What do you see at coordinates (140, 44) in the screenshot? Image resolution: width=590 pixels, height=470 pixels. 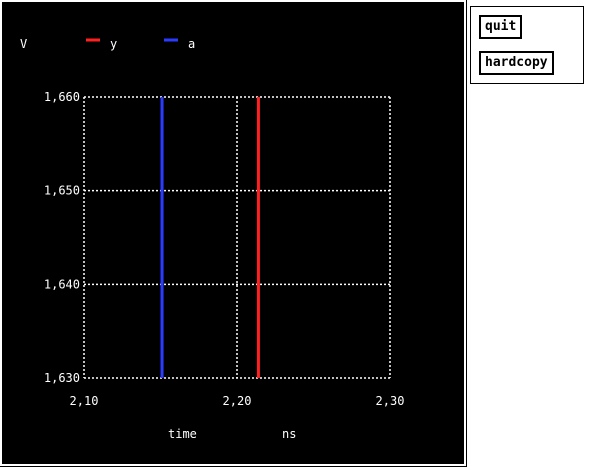 I see `chart-legend: ya` at bounding box center [140, 44].